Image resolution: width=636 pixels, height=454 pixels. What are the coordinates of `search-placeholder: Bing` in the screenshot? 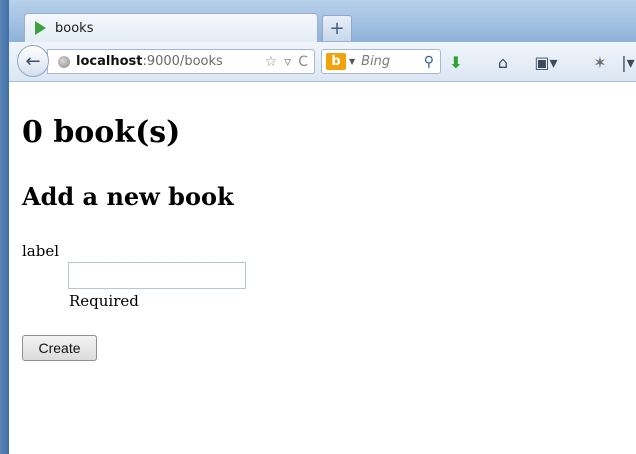 It's located at (376, 61).